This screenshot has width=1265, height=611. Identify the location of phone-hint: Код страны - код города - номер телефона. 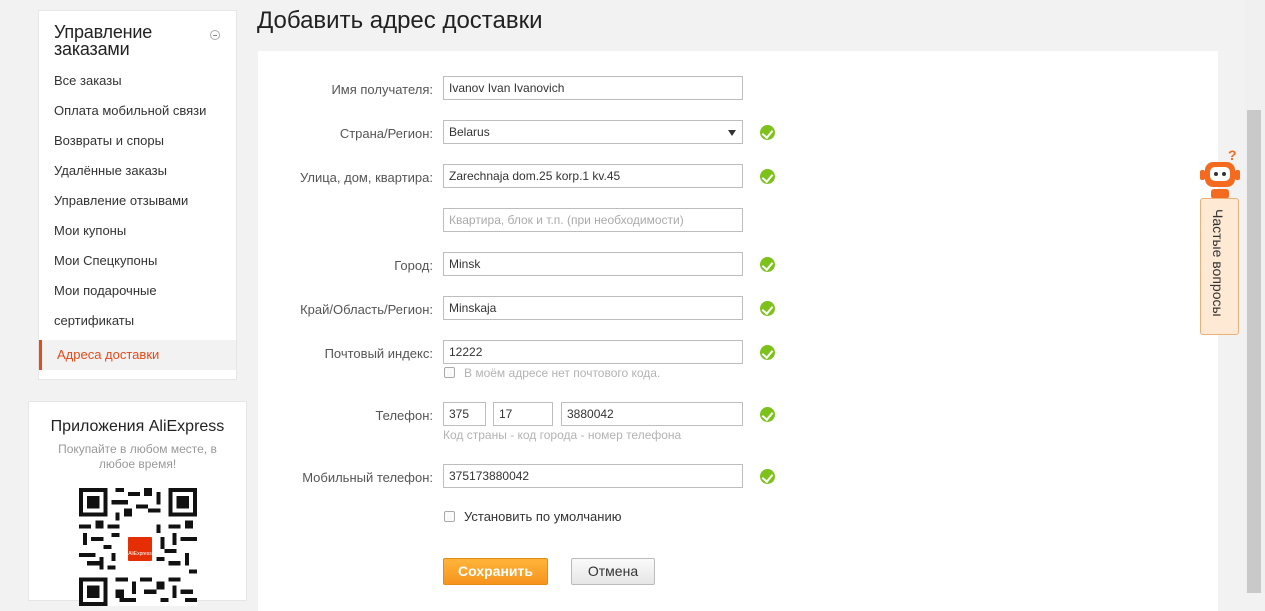
(562, 435).